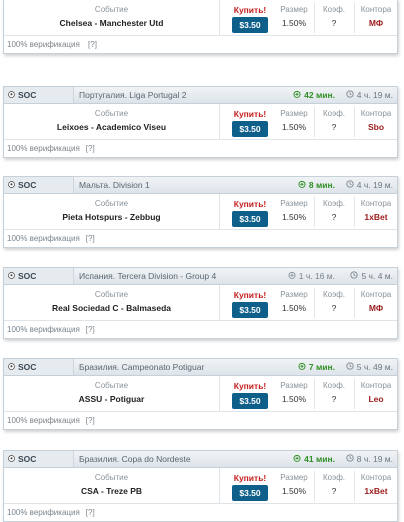 Image resolution: width=404 pixels, height=522 pixels. I want to click on elapsed-time: 1 ч. 16 м., so click(311, 276).